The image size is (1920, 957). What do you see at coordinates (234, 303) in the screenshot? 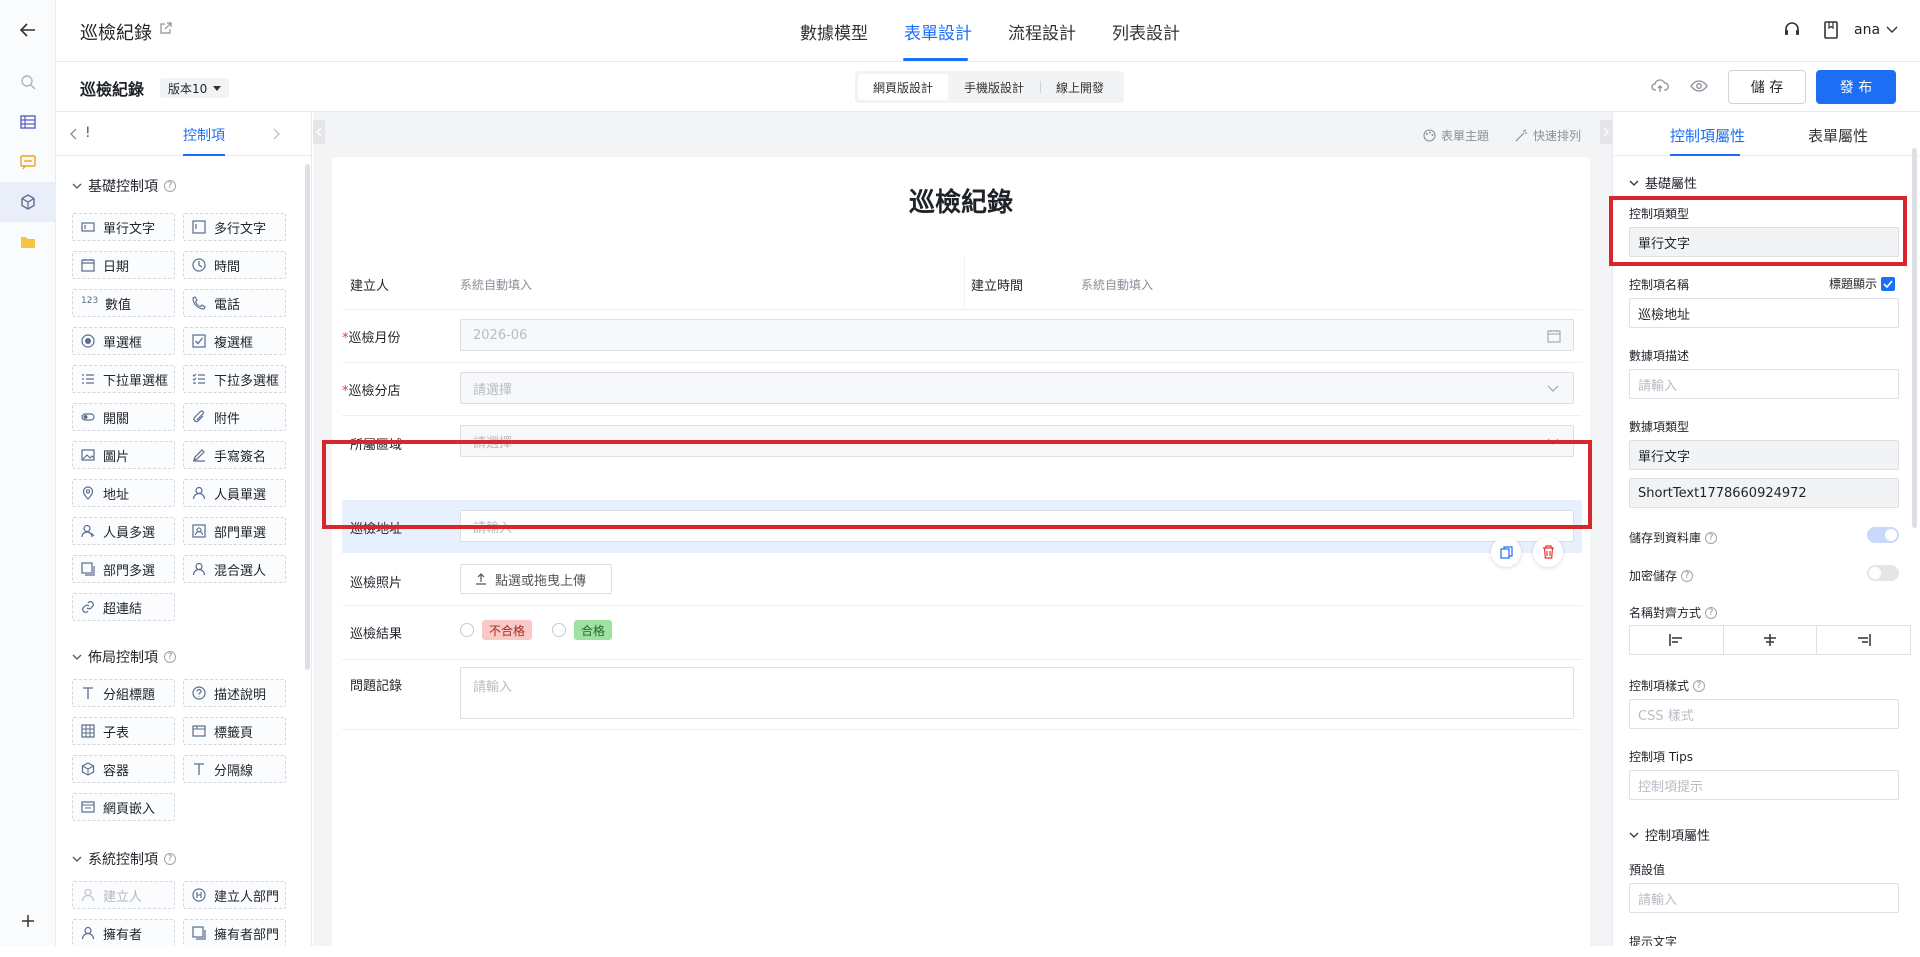
I see `control-phone: 電話` at bounding box center [234, 303].